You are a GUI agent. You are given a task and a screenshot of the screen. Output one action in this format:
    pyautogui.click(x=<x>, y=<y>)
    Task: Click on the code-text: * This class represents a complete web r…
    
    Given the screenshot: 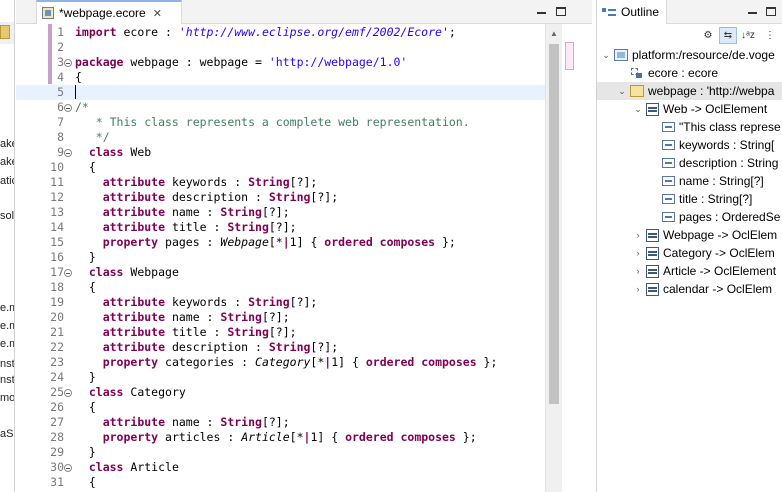 What is the action you would take?
    pyautogui.click(x=272, y=122)
    